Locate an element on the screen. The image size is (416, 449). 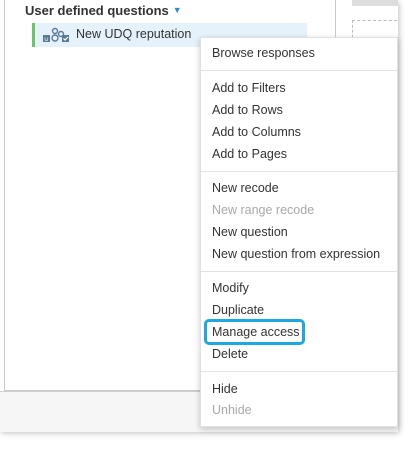
menu-item-new-question: New question is located at coordinates (250, 232).